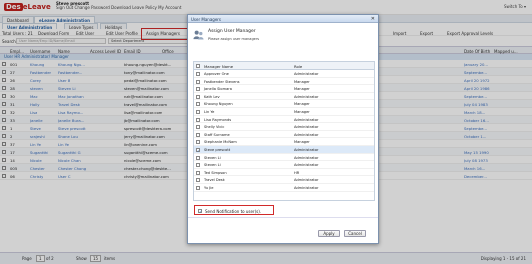 This screenshot has height=264, width=532. What do you see at coordinates (218, 119) in the screenshot?
I see `manager-name: Lisa Raymonds` at bounding box center [218, 119].